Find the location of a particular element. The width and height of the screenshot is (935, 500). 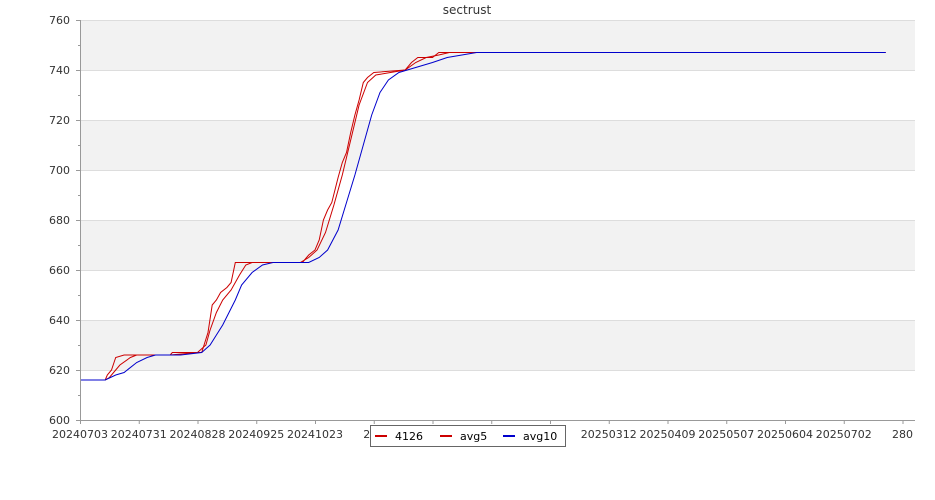

y-tick-label: 600 is located at coordinates (59, 420).